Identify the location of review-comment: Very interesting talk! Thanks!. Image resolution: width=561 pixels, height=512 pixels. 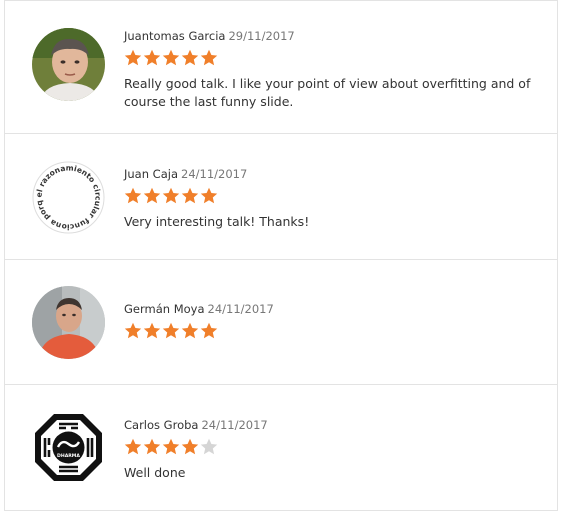
(217, 221).